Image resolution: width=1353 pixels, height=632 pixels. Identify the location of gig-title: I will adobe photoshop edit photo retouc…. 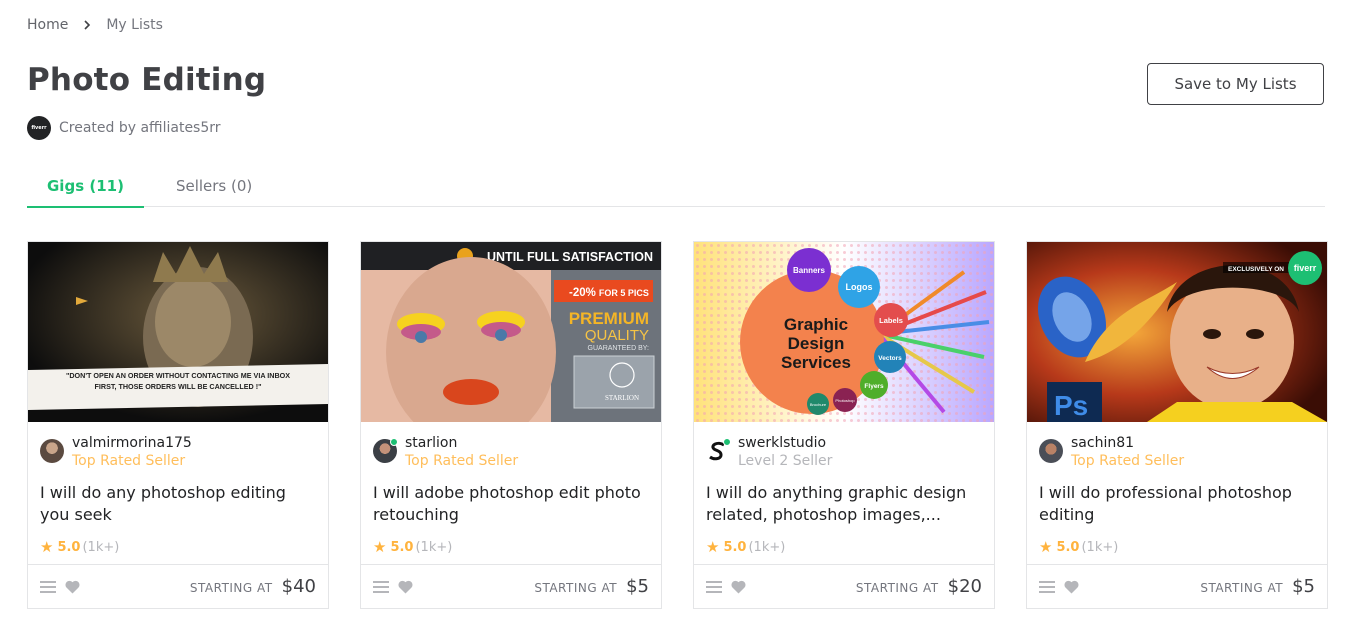
(513, 504).